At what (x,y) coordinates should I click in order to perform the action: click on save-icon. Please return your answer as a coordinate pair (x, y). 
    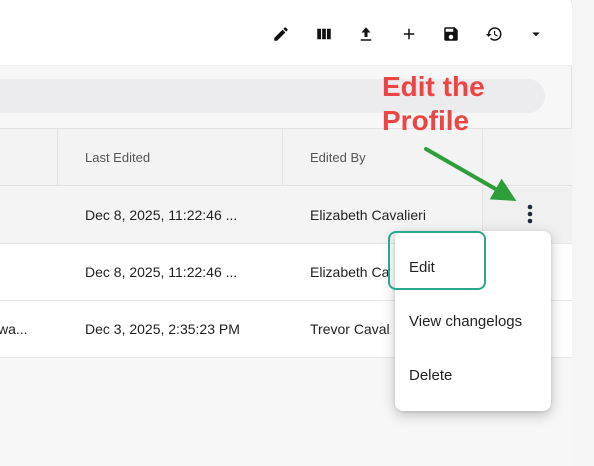
    Looking at the image, I should click on (451, 34).